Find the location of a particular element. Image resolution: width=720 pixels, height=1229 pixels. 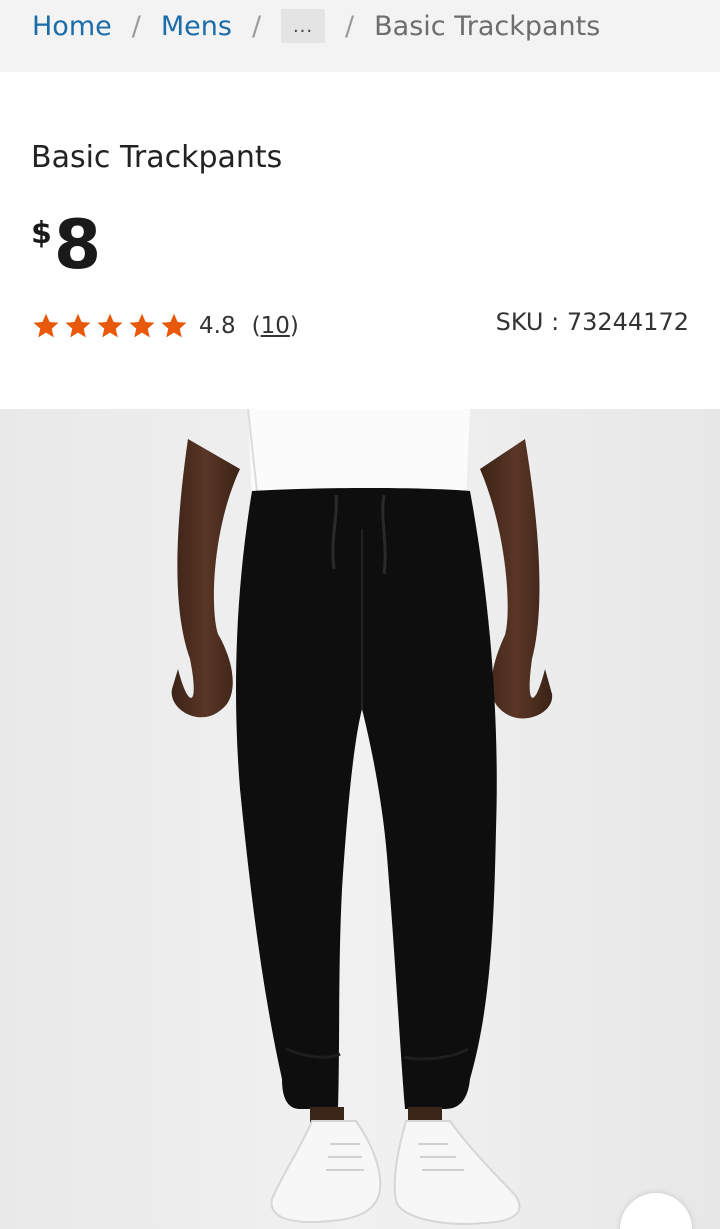

rating-stars is located at coordinates (111, 326).